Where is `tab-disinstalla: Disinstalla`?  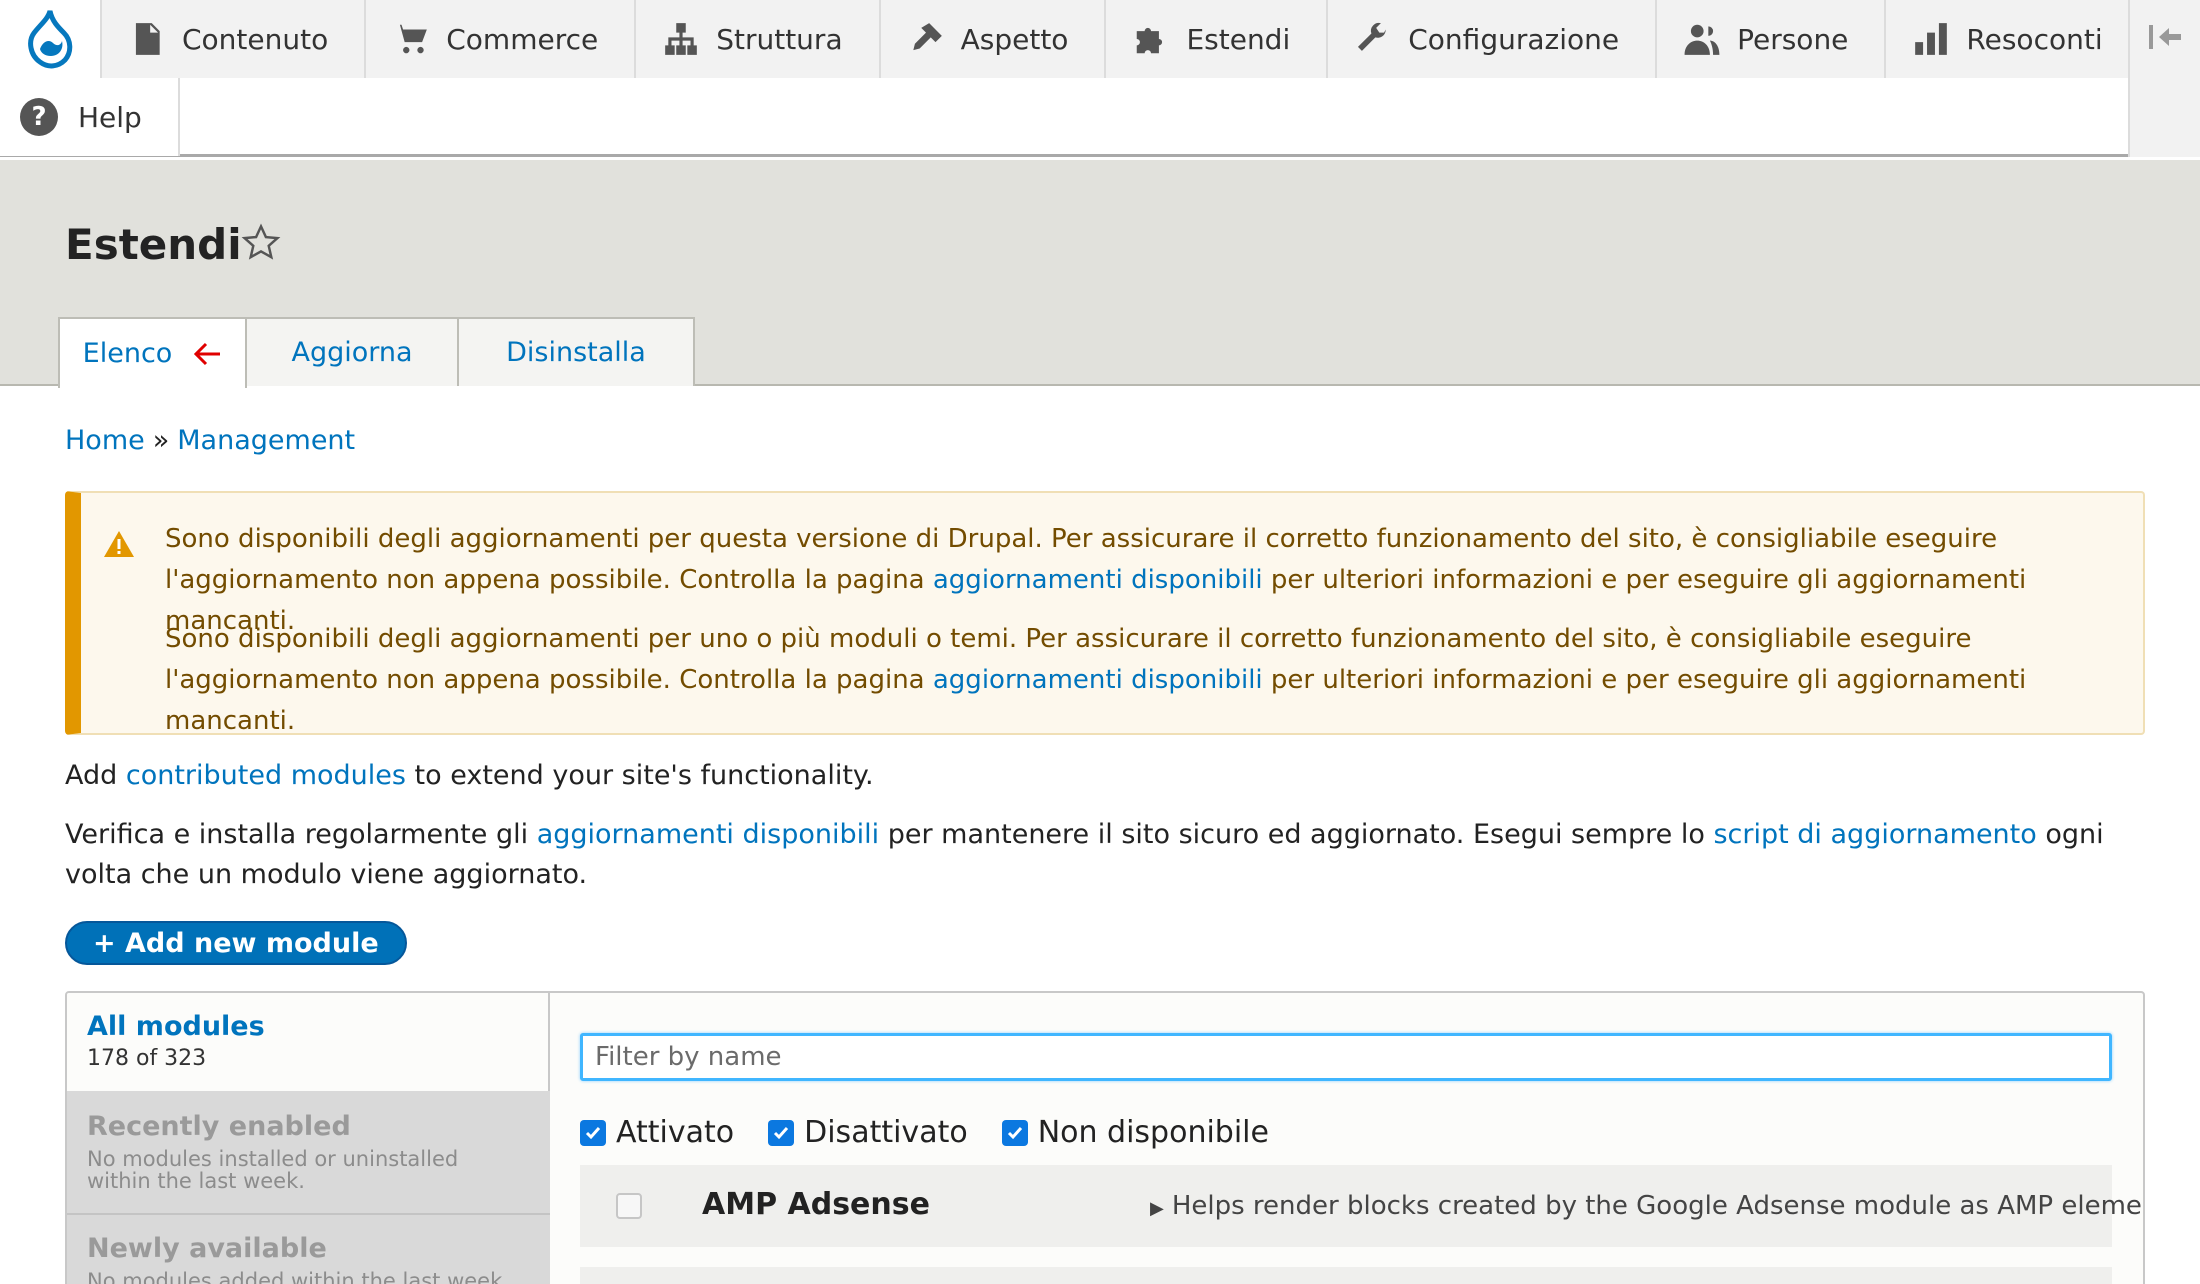
tab-disinstalla: Disinstalla is located at coordinates (576, 351).